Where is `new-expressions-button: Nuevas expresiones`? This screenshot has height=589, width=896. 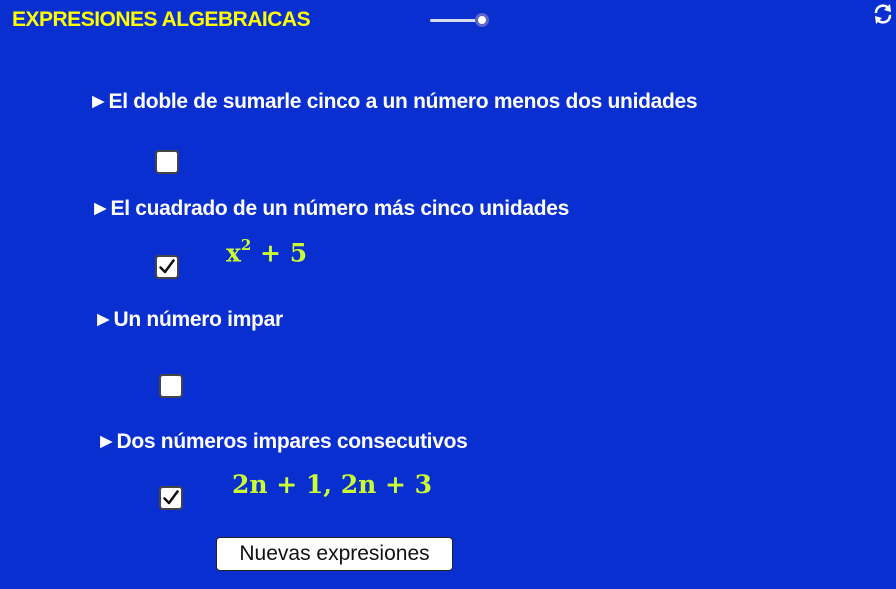
new-expressions-button: Nuevas expresiones is located at coordinates (334, 554).